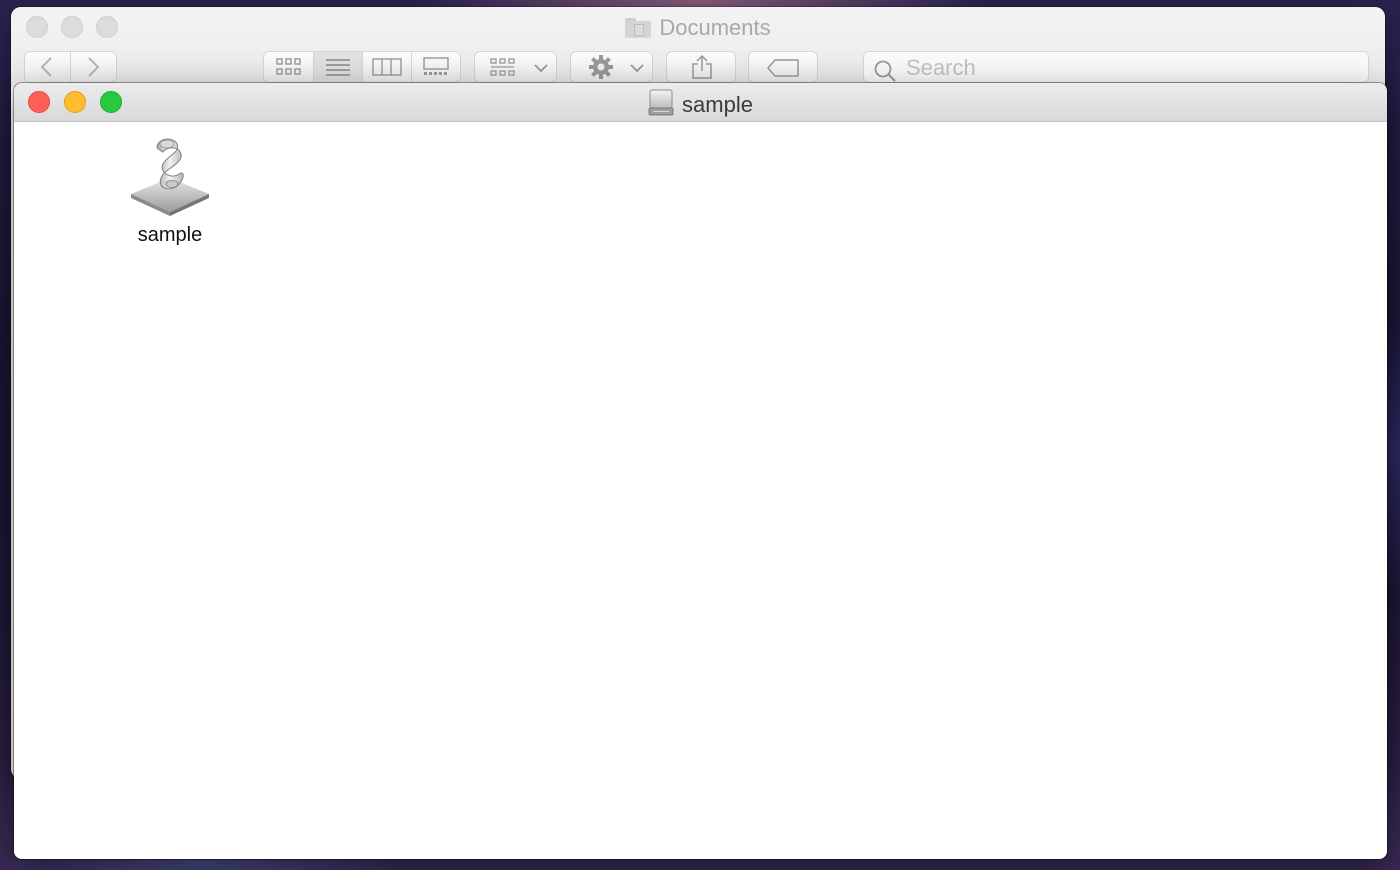 Image resolution: width=1400 pixels, height=870 pixels. I want to click on column-view-button, so click(387, 67).